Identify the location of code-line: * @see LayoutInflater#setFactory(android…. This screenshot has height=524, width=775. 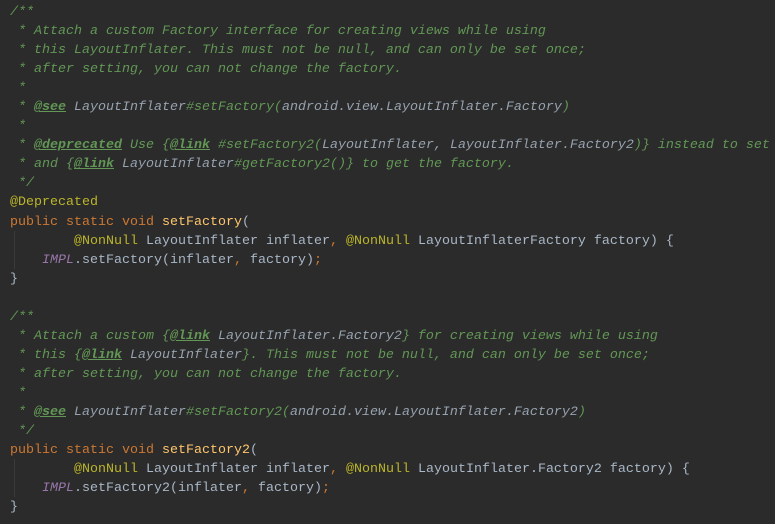
(390, 107).